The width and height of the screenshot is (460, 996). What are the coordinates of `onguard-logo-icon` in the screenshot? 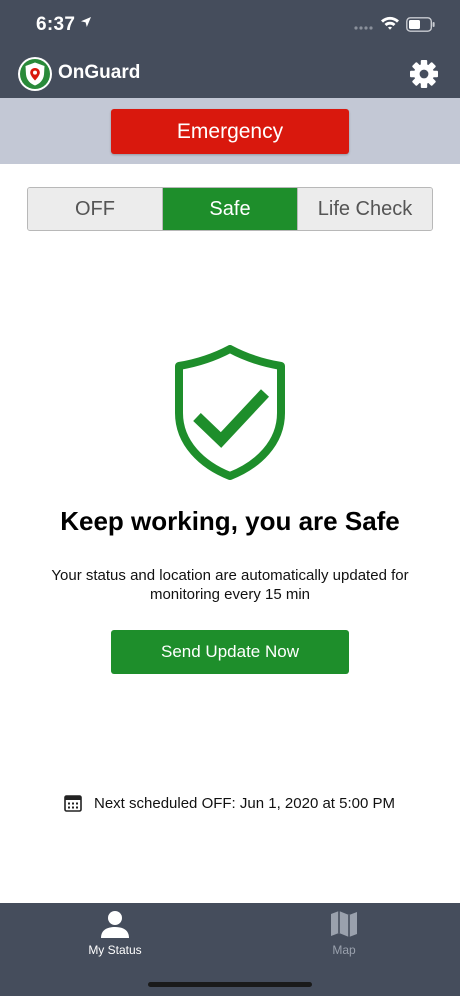 It's located at (35, 74).